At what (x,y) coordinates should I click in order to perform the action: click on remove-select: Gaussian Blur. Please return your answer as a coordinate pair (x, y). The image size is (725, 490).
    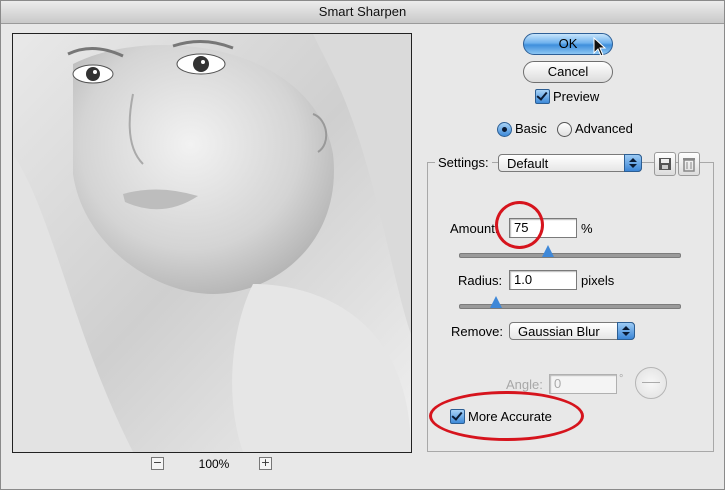
    Looking at the image, I should click on (572, 331).